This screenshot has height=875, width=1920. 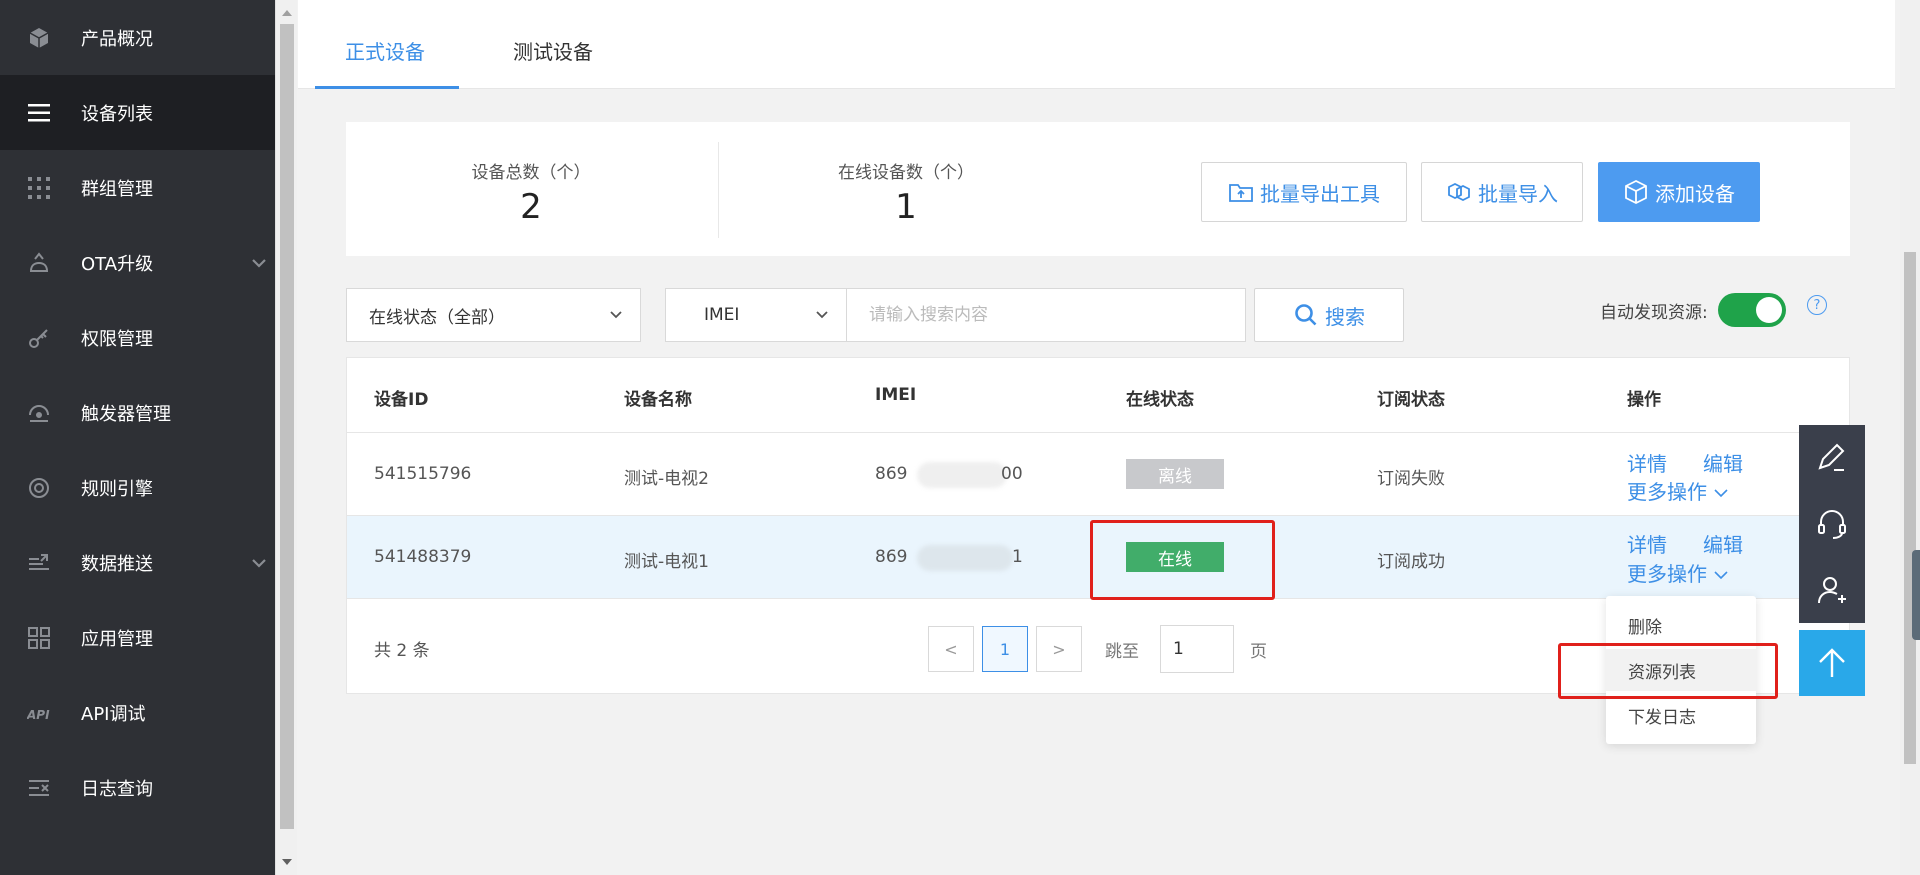 I want to click on subscription-status: 订阅成功, so click(x=1411, y=562).